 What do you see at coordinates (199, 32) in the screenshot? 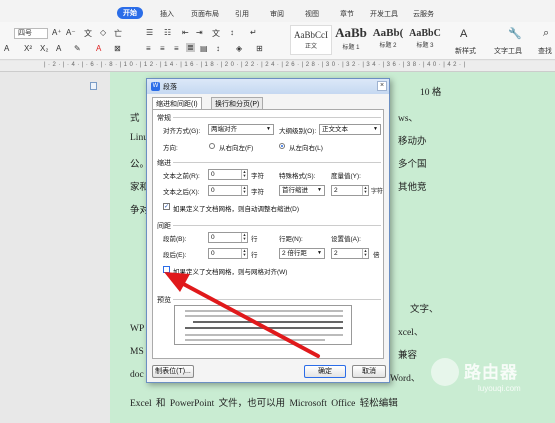
I see `increase-indent-icon: ⇥` at bounding box center [199, 32].